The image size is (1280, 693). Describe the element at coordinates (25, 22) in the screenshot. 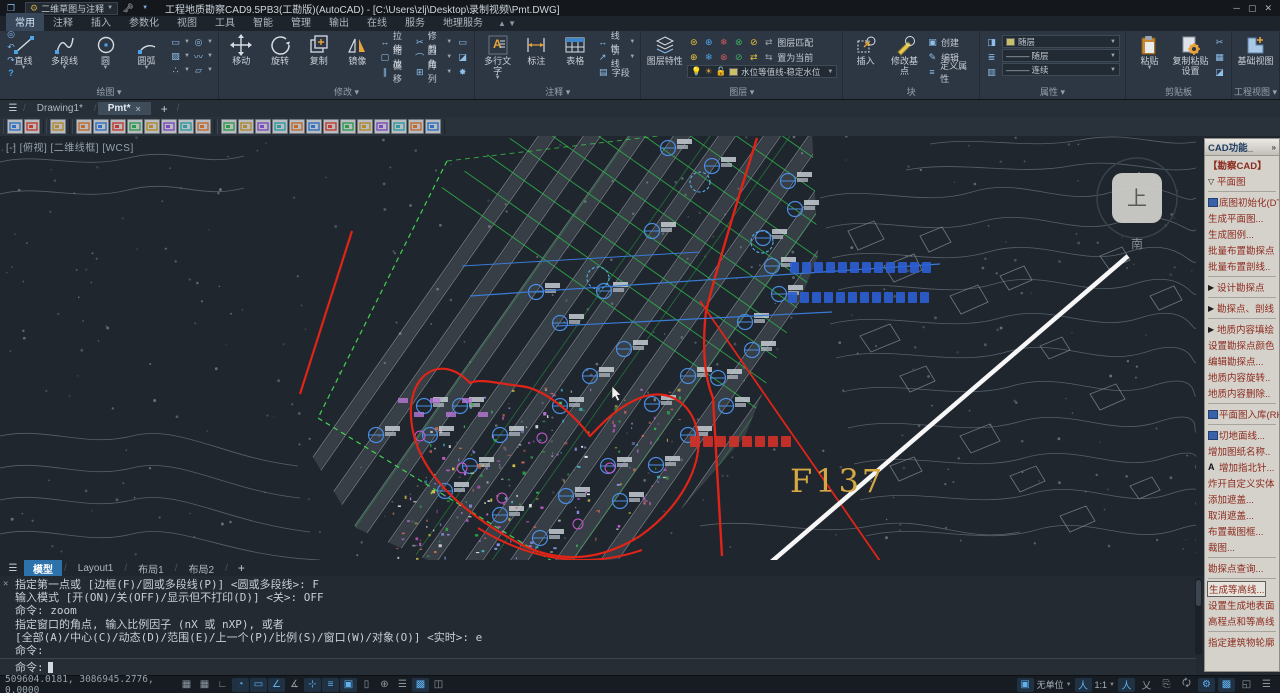

I see `ribbon-tab-常用: 常用` at that location.